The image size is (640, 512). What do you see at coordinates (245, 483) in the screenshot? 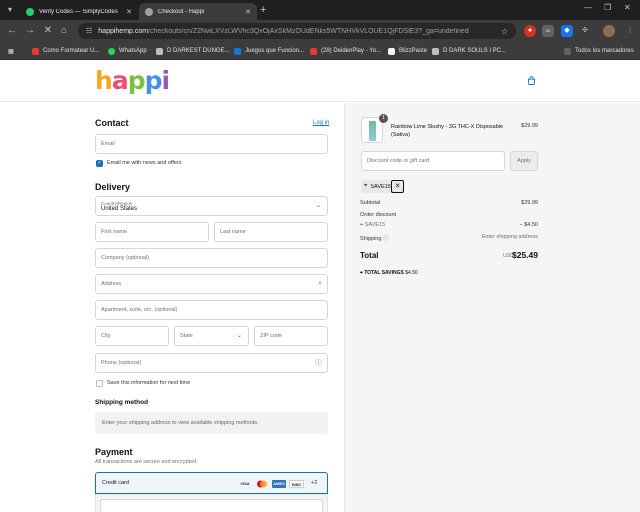
I see `visa-icon: VISA` at bounding box center [245, 483].